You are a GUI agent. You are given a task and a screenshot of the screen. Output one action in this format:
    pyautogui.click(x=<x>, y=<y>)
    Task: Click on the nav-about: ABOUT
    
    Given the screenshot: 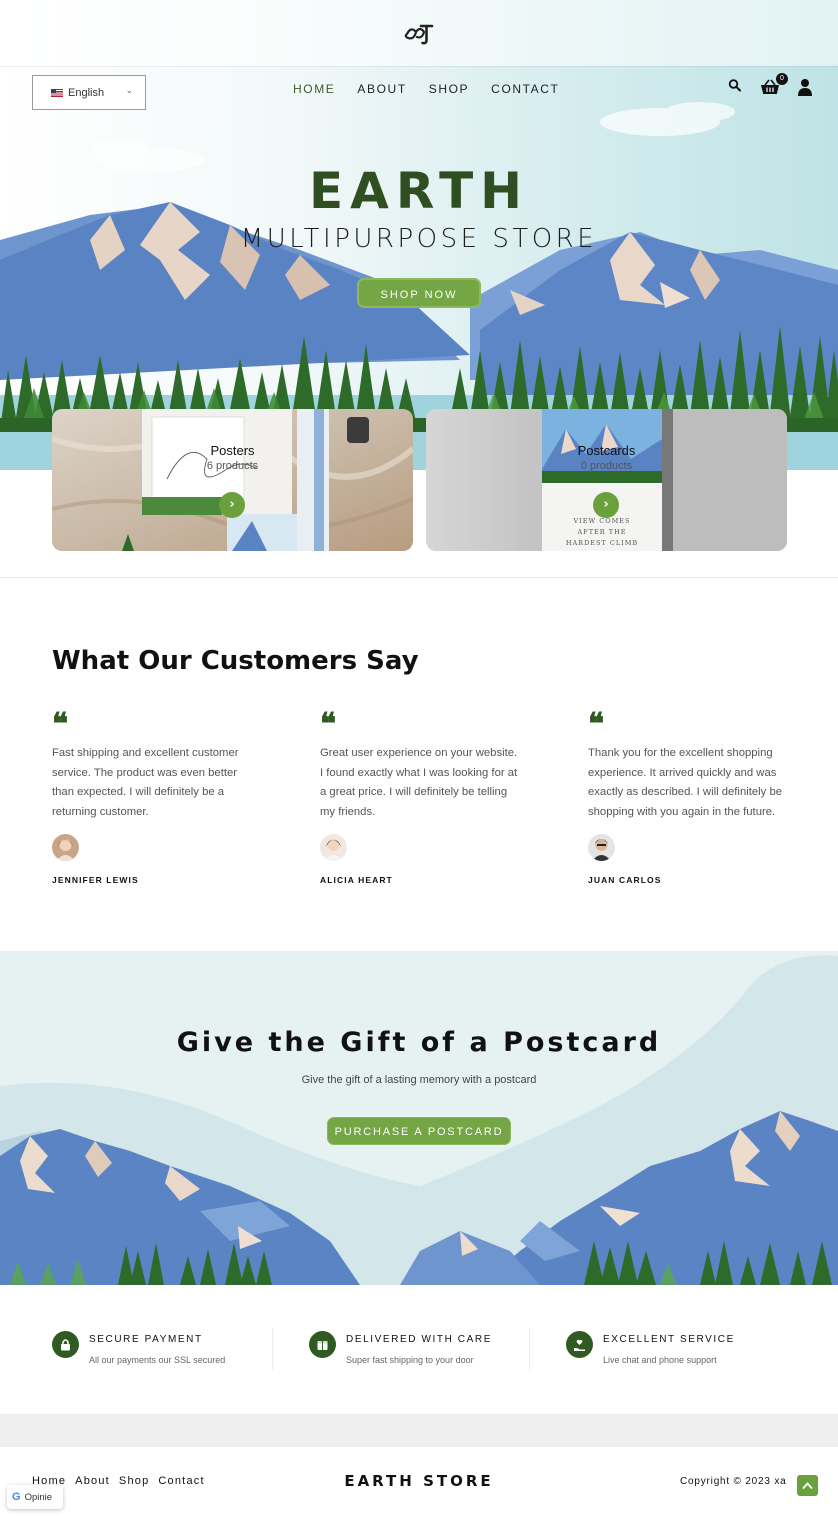 What is the action you would take?
    pyautogui.click(x=381, y=89)
    